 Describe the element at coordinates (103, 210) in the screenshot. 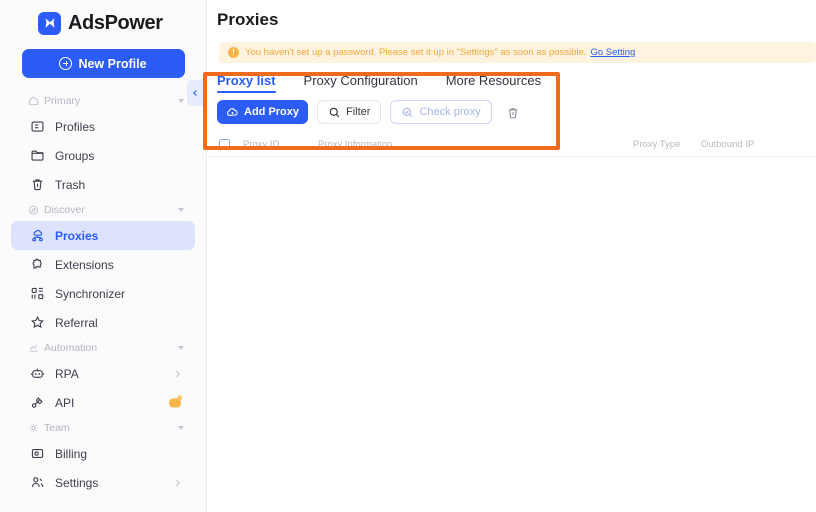

I see `nav-group-discover: Discover` at that location.